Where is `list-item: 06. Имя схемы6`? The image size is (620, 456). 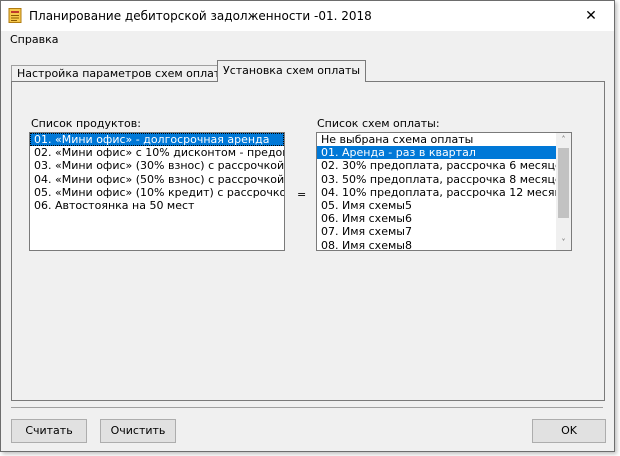
list-item: 06. Имя схемы6 is located at coordinates (436, 218).